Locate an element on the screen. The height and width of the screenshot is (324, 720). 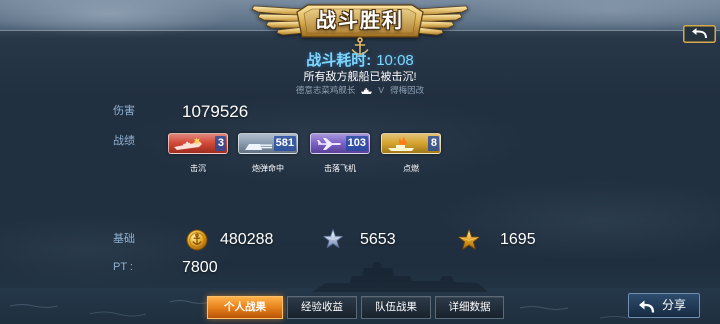
ship-name: 得梅因改 is located at coordinates (407, 90).